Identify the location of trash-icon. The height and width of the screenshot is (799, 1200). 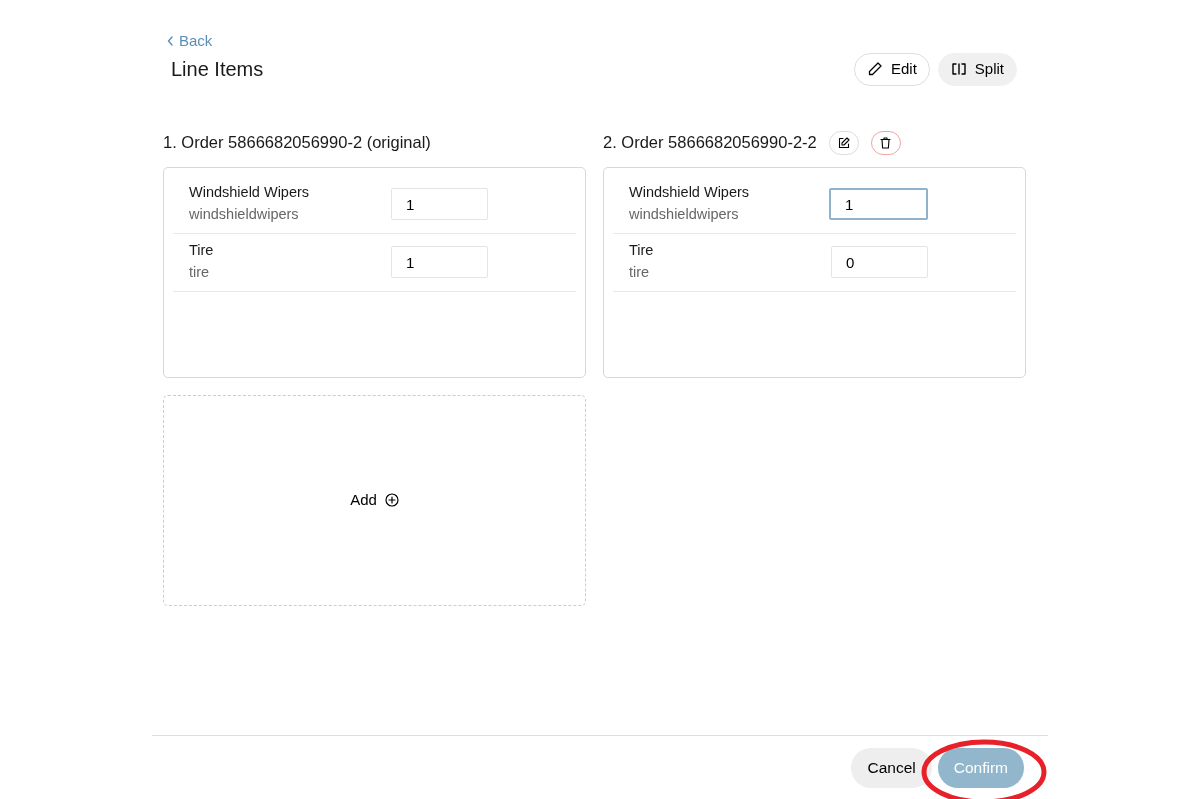
(886, 142).